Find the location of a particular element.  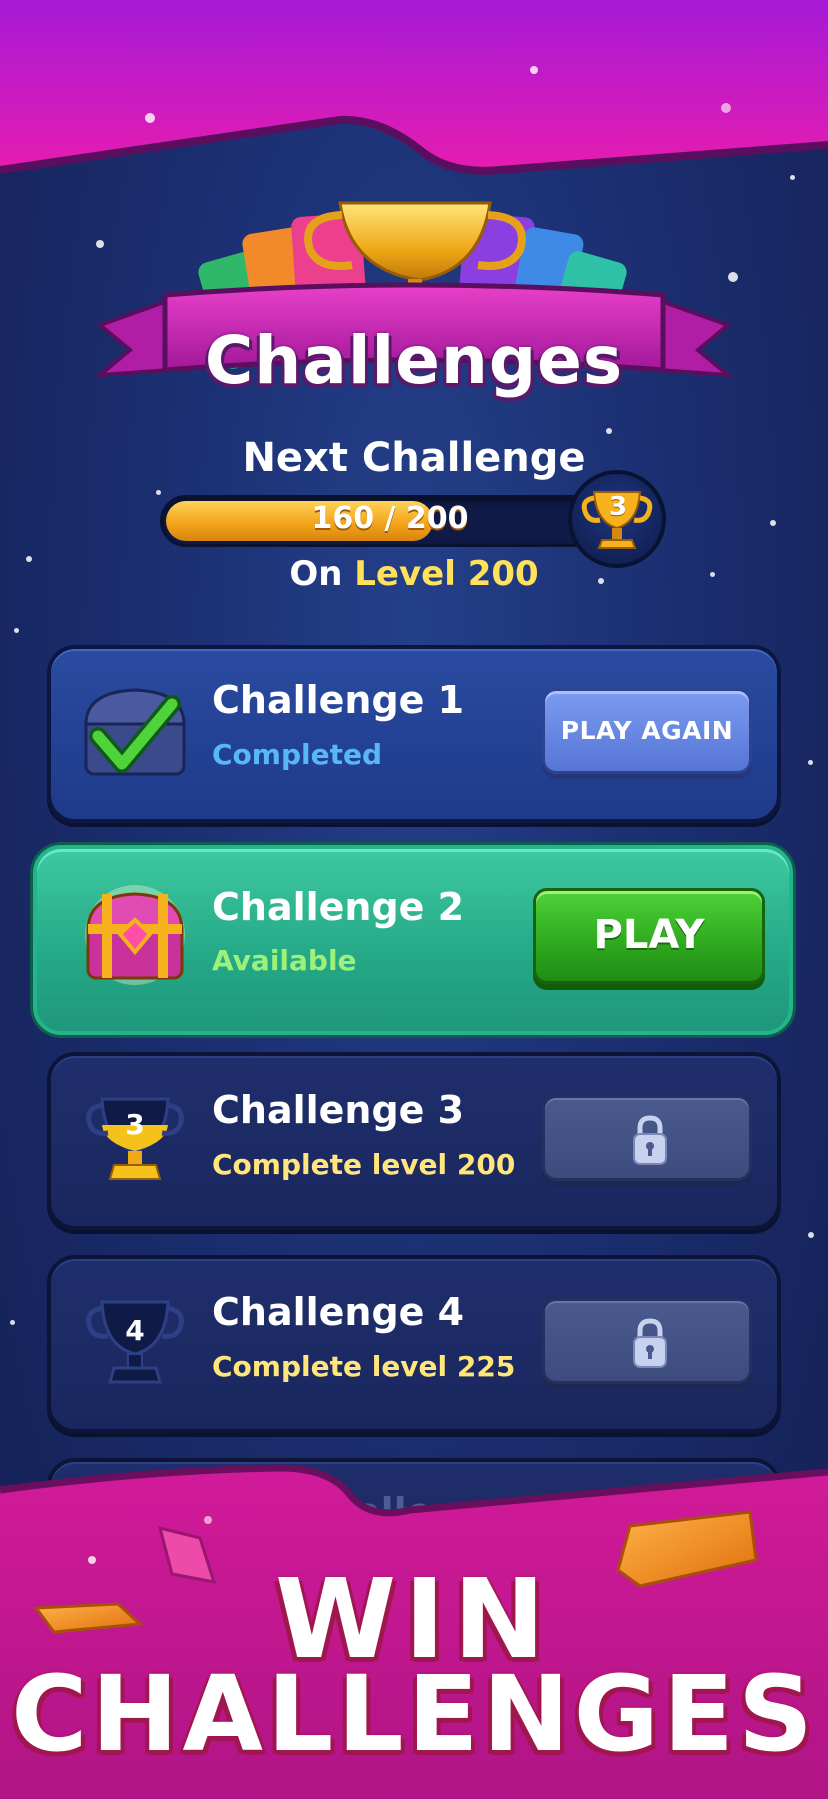

play-button: PLAY is located at coordinates (649, 936).